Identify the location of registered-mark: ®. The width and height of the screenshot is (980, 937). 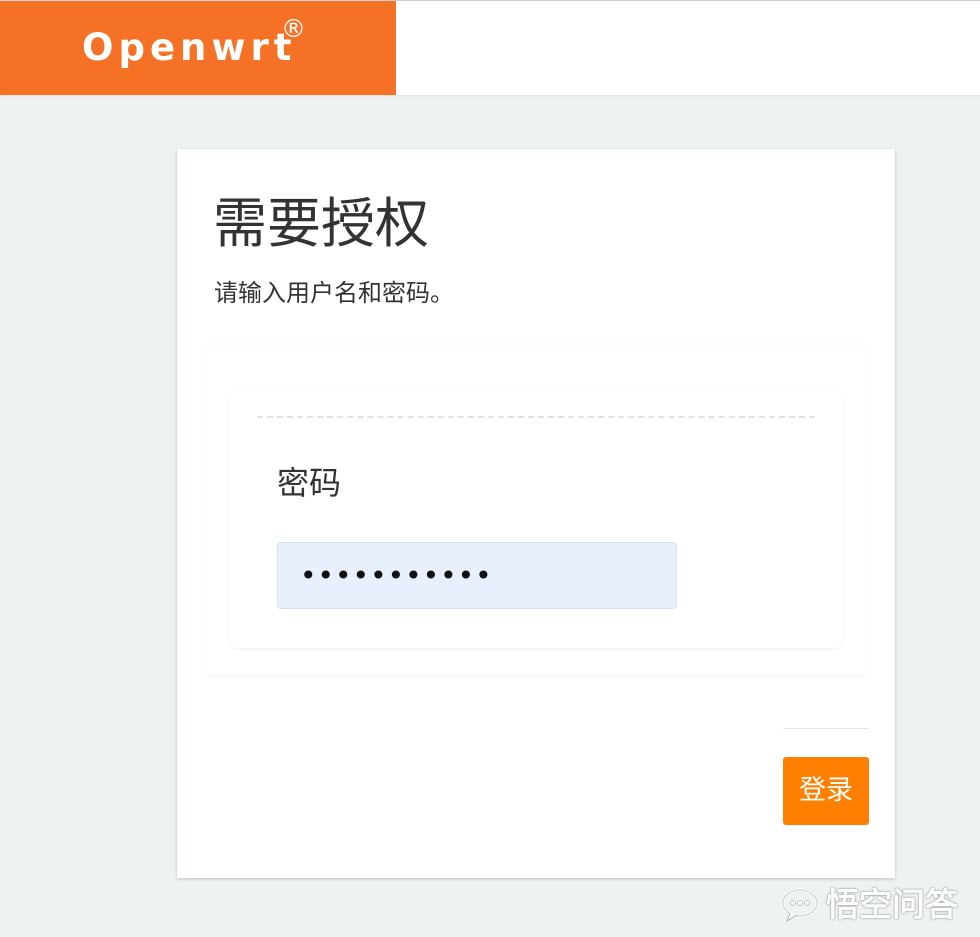
(293, 28).